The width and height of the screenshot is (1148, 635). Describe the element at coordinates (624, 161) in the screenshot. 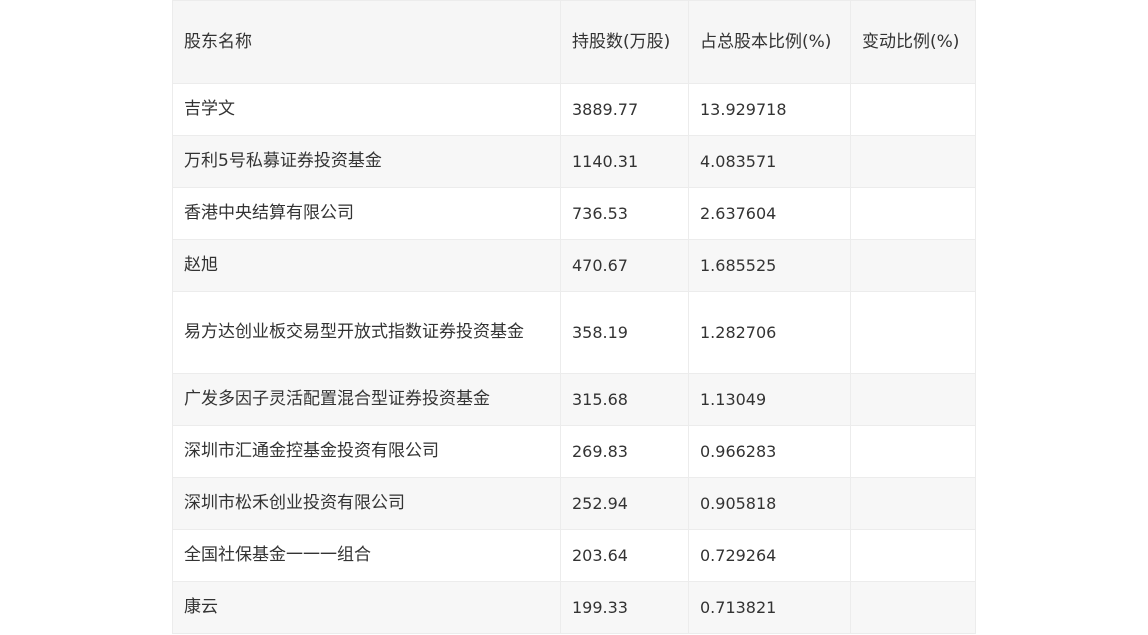

I see `cell-shares: 1140.31` at that location.